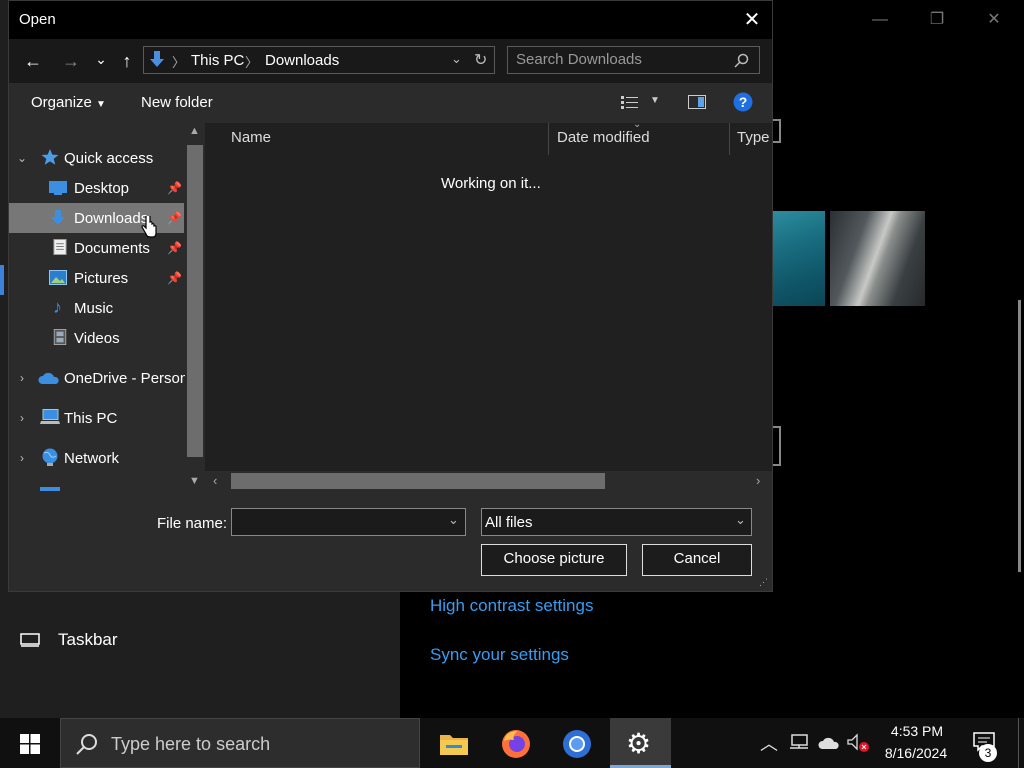 The width and height of the screenshot is (1024, 768). I want to click on new-folder-button: New folder, so click(177, 102).